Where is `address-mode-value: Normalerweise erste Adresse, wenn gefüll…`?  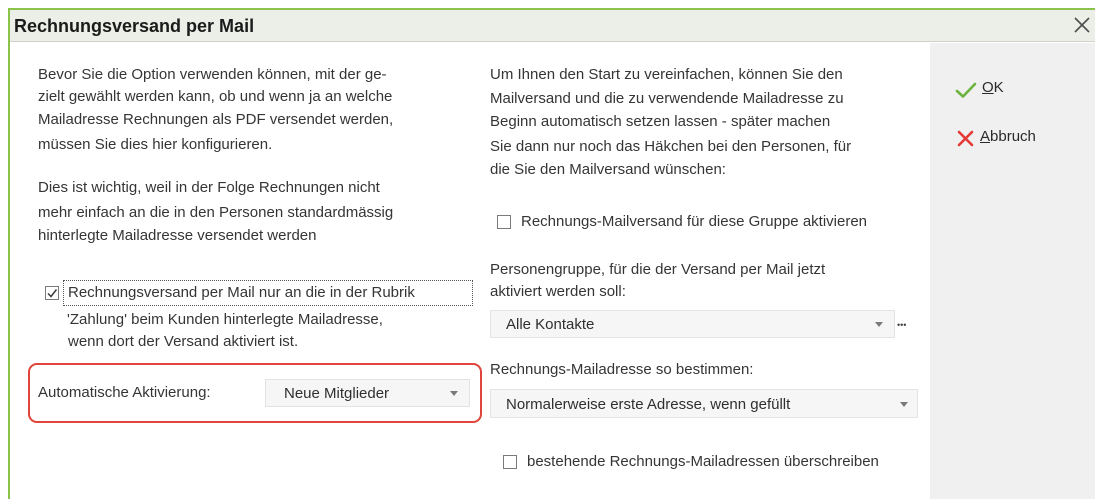
address-mode-value: Normalerweise erste Adresse, wenn gefüll… is located at coordinates (648, 404).